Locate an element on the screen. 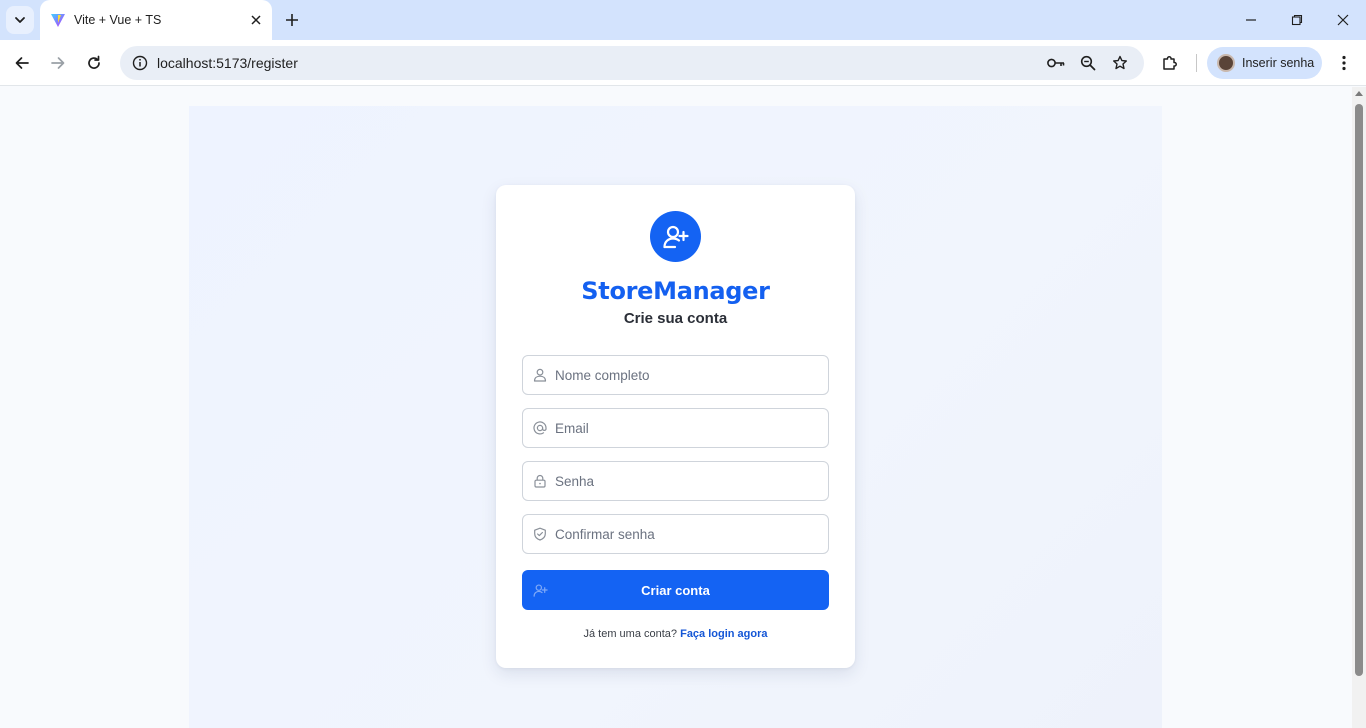 The width and height of the screenshot is (1366, 728). email-field is located at coordinates (675, 428).